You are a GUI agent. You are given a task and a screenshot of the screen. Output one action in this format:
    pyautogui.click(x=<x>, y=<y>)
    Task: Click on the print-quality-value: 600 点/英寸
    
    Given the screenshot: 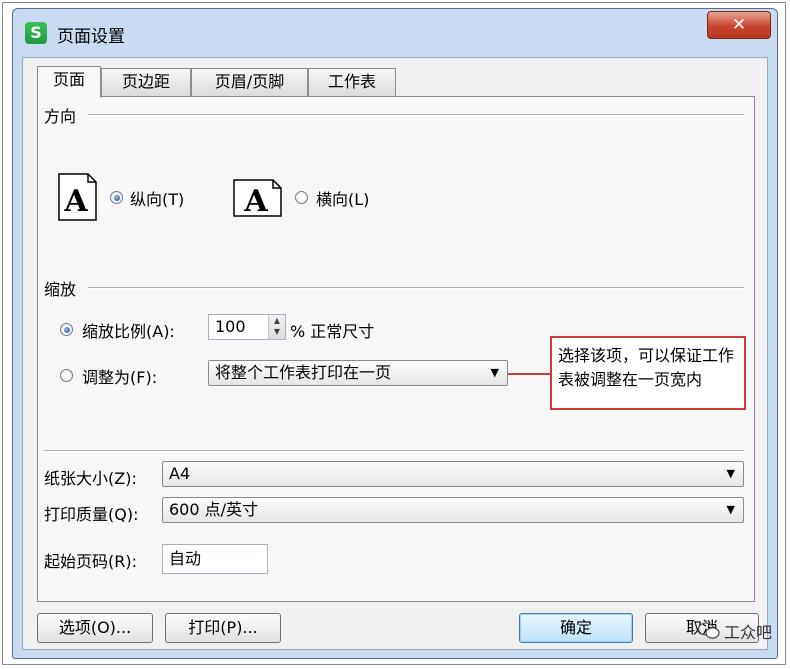 What is the action you would take?
    pyautogui.click(x=214, y=509)
    